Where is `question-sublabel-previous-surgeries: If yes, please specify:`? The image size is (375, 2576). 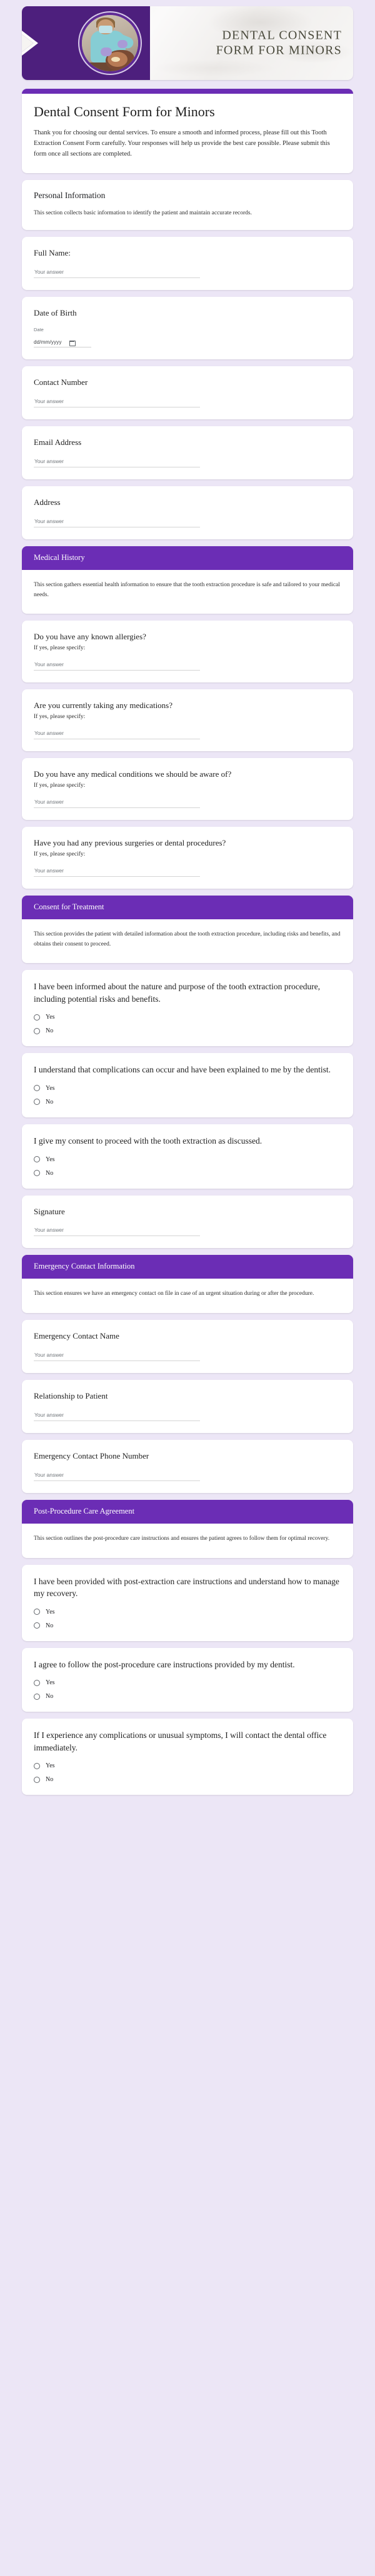 question-sublabel-previous-surgeries: If yes, please specify: is located at coordinates (60, 854).